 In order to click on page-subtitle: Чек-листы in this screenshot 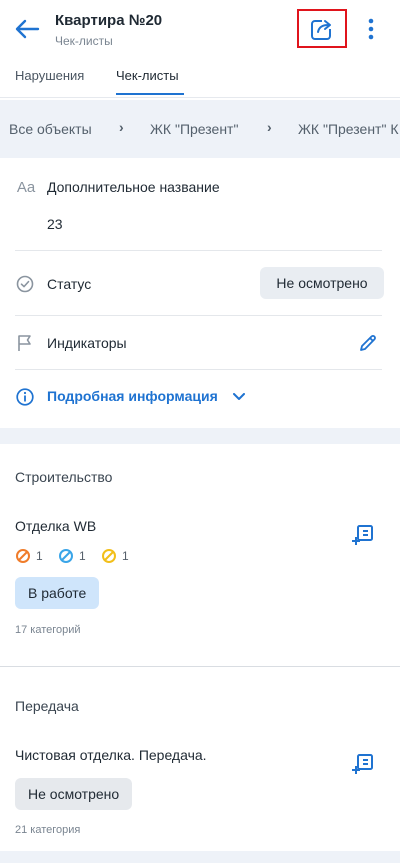, I will do `click(84, 41)`.